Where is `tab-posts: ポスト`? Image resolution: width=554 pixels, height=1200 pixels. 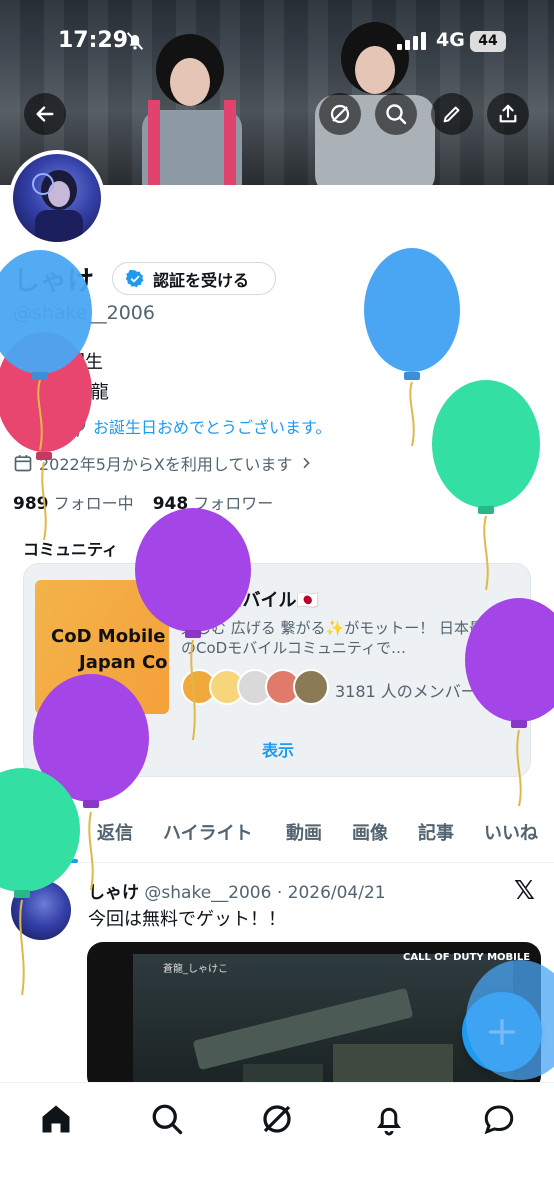 tab-posts: ポスト is located at coordinates (39, 832).